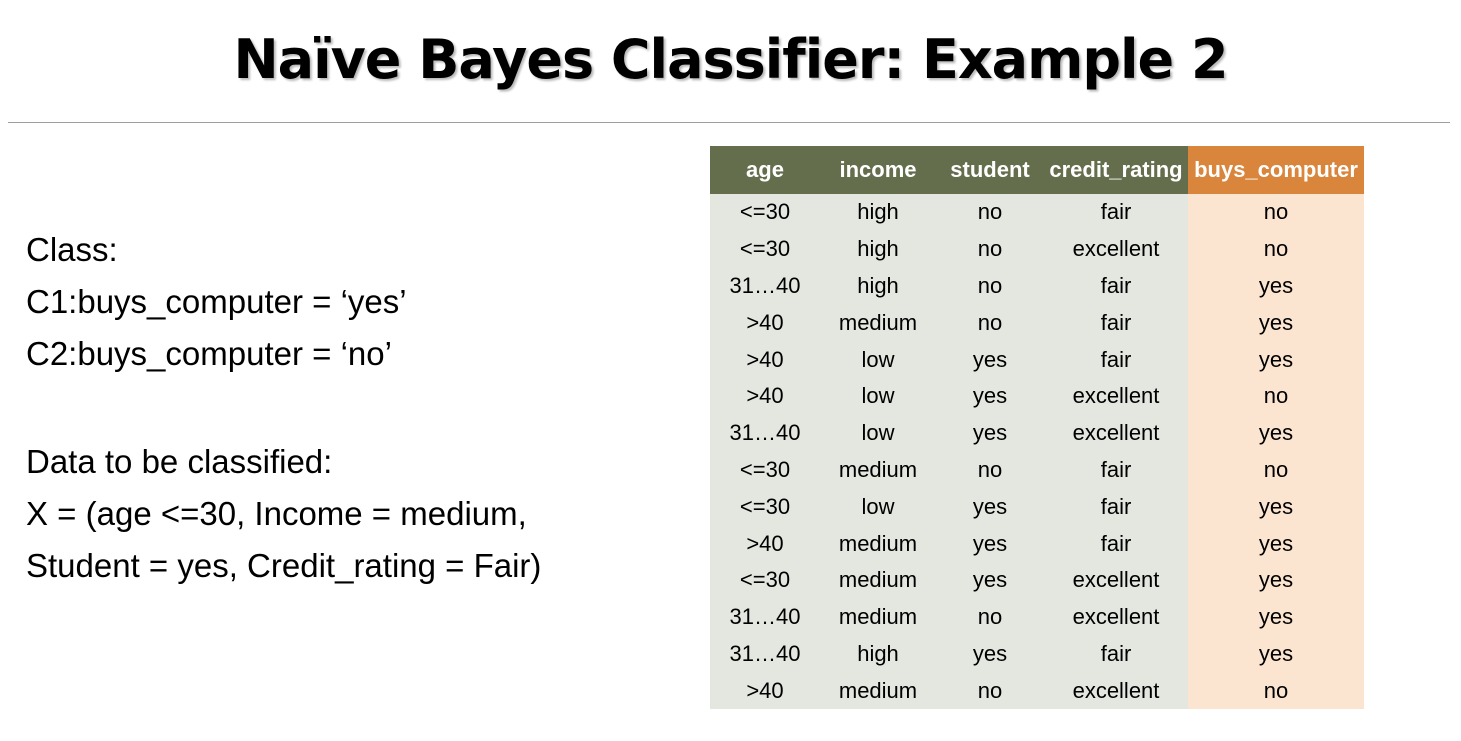  Describe the element at coordinates (1037, 470) in the screenshot. I see `table-row: <=30 medium no fair no` at that location.